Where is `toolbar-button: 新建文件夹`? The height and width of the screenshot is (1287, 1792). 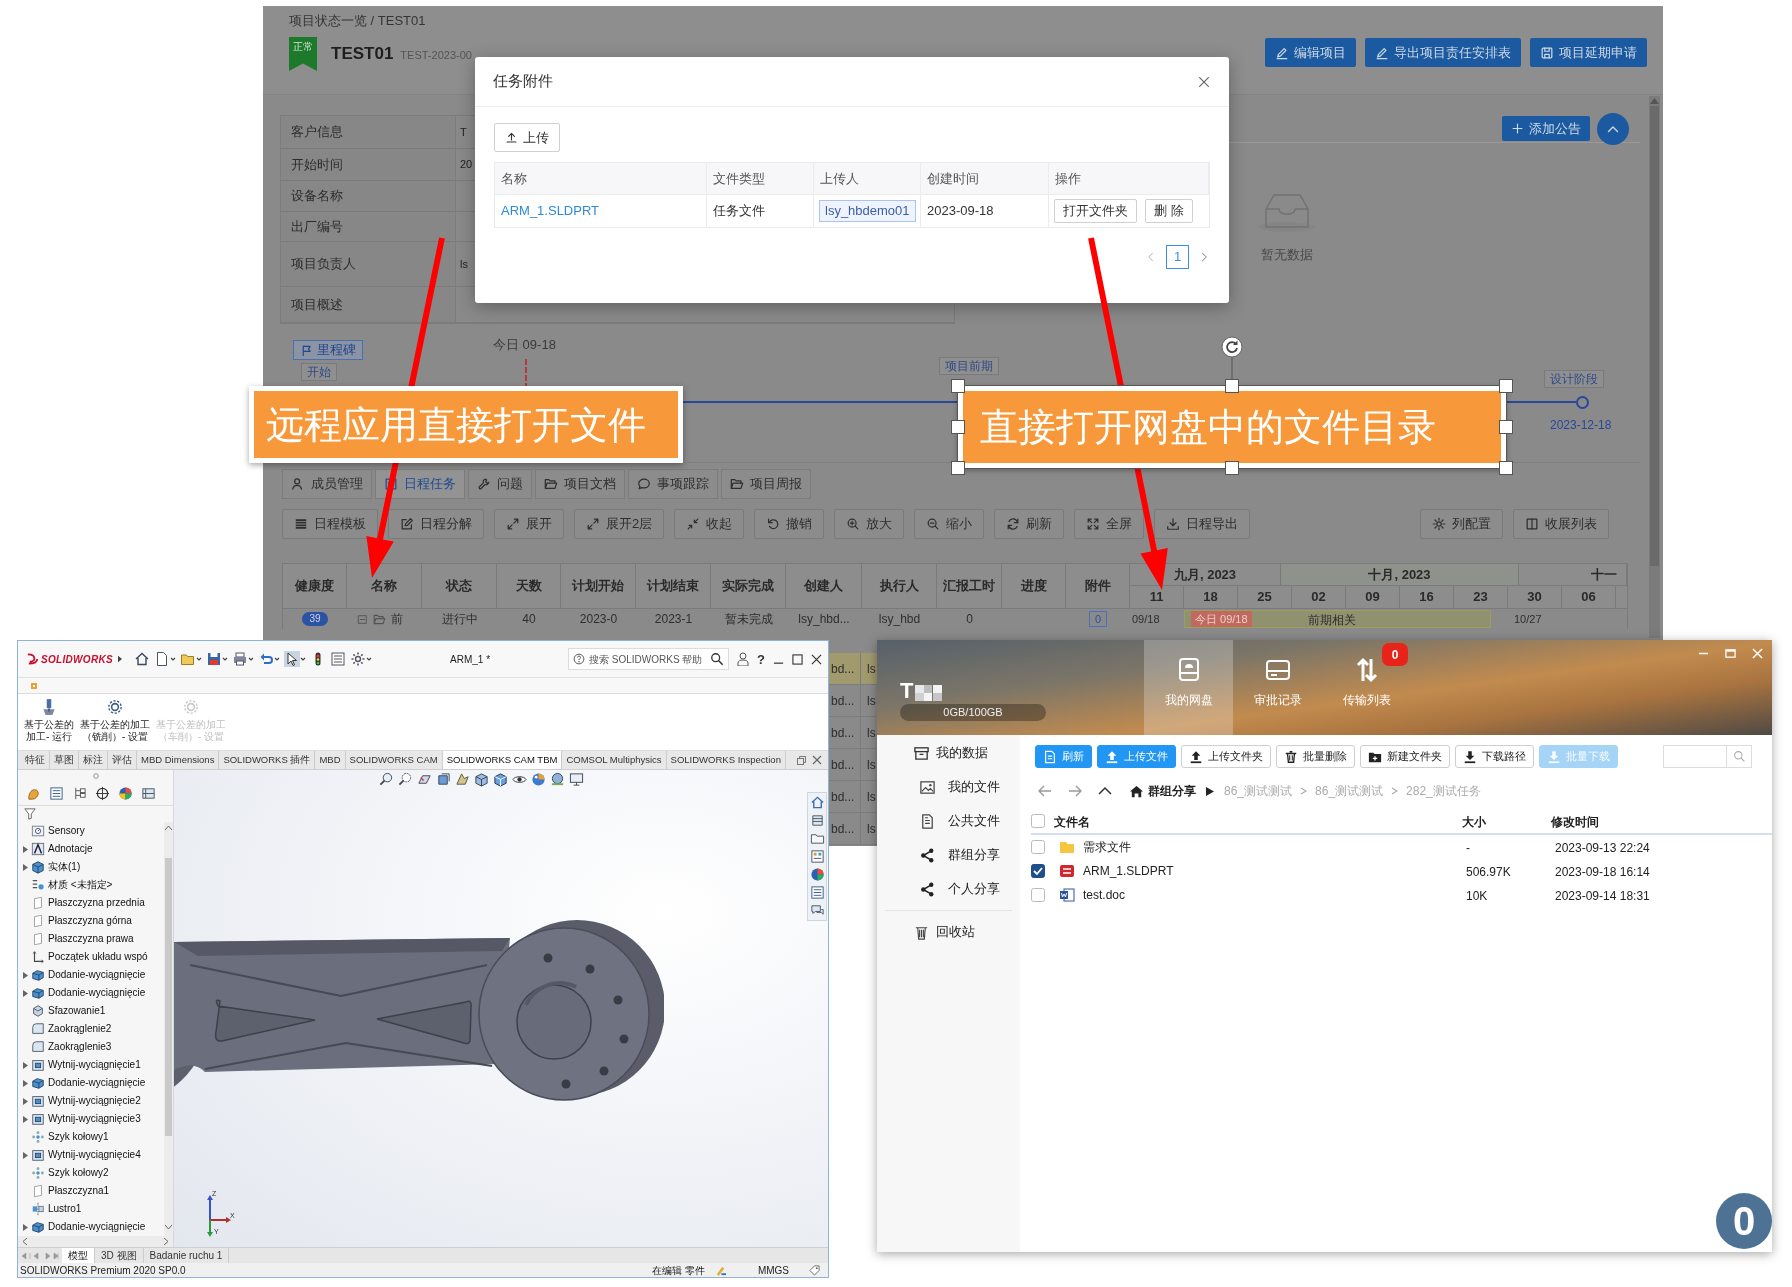
toolbar-button: 新建文件夹 is located at coordinates (1405, 756).